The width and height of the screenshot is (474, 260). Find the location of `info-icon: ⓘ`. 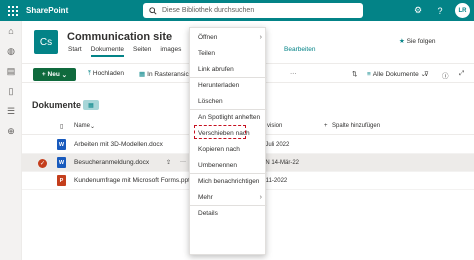

info-icon: ⓘ is located at coordinates (445, 75).